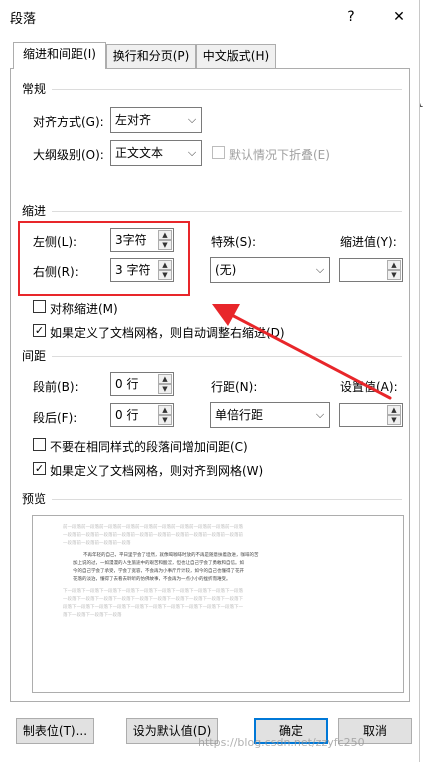 The image size is (427, 762). What do you see at coordinates (68, 122) in the screenshot?
I see `alignment-label: 对齐方式(G):` at bounding box center [68, 122].